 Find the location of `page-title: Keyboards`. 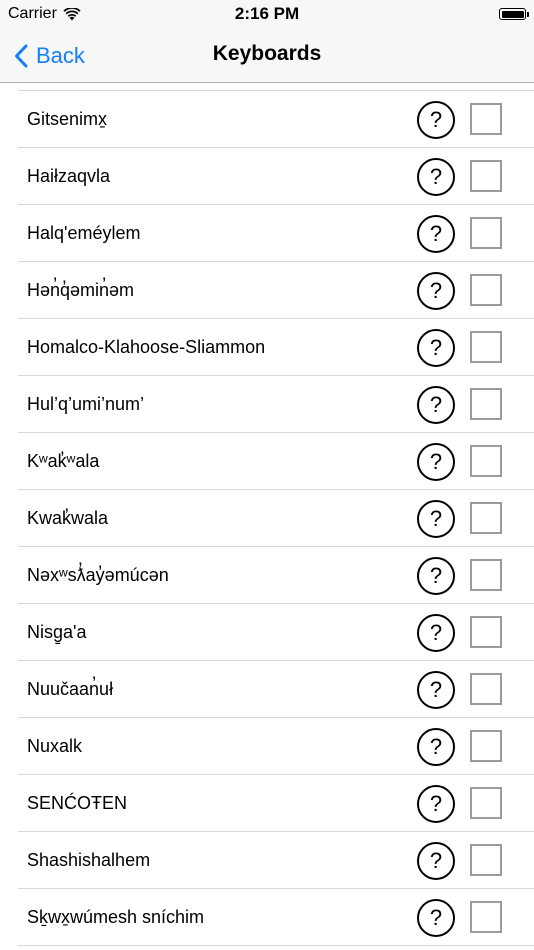

page-title: Keyboards is located at coordinates (267, 53).